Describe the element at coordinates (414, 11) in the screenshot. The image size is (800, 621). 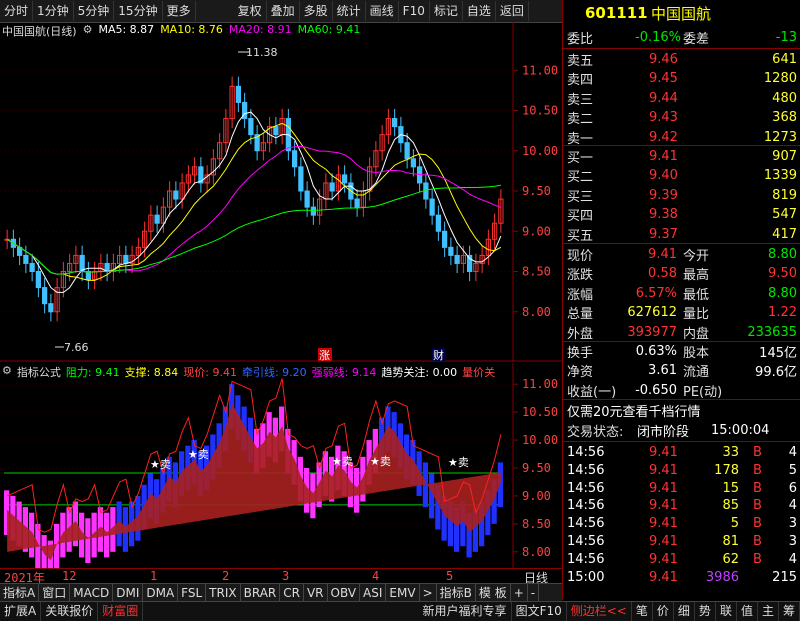
I see `toolbar-right-item-5: F10` at that location.